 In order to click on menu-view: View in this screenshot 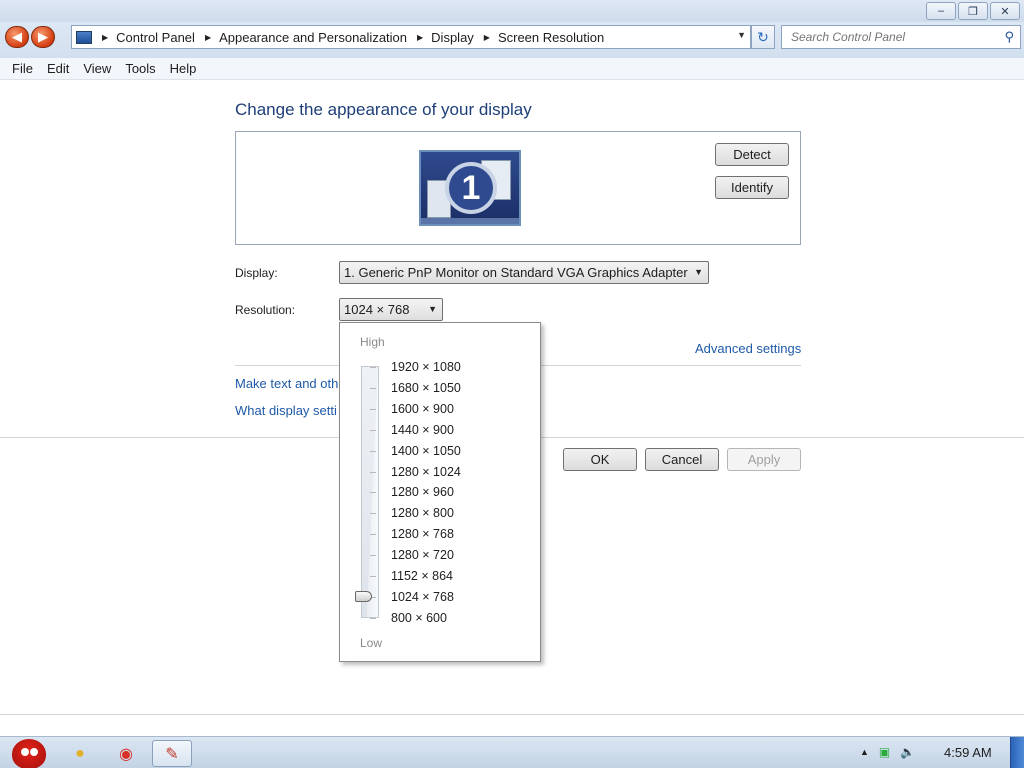, I will do `click(97, 68)`.